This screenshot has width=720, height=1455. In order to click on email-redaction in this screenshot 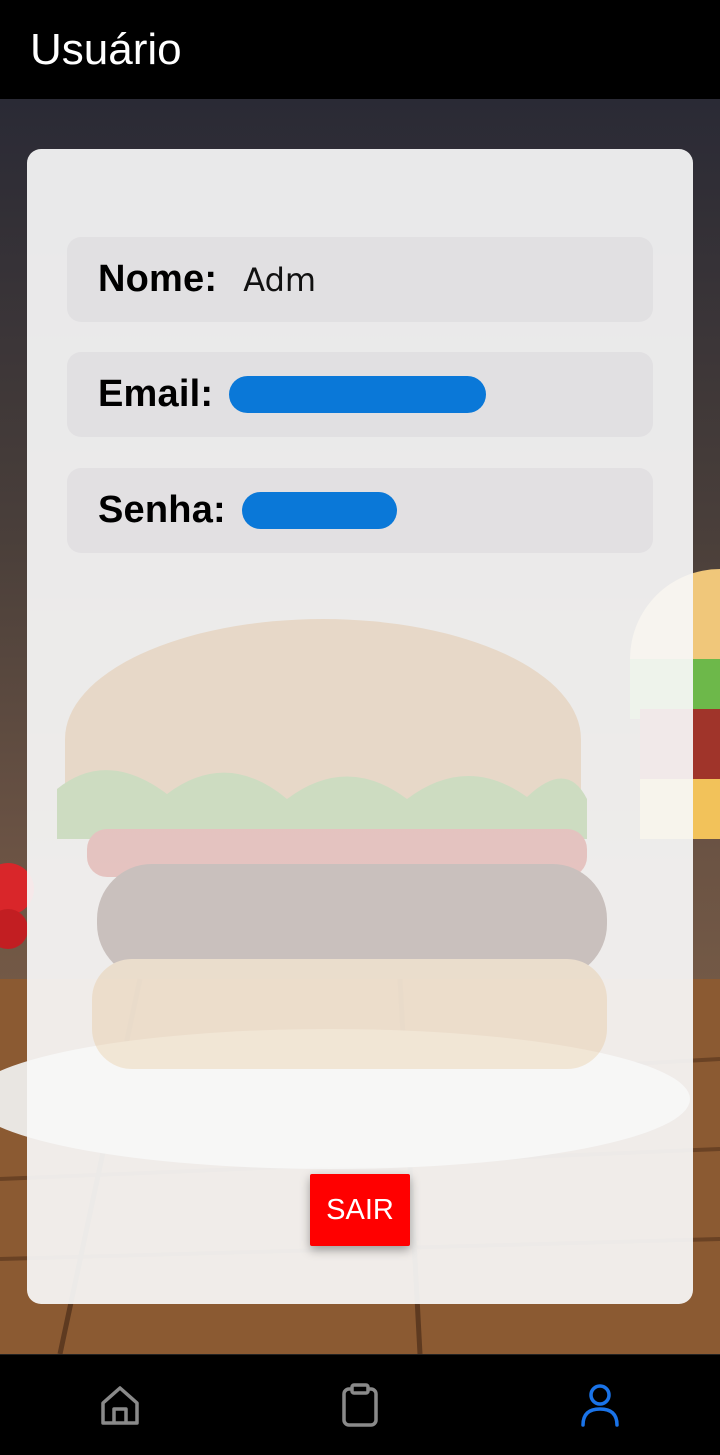, I will do `click(358, 394)`.